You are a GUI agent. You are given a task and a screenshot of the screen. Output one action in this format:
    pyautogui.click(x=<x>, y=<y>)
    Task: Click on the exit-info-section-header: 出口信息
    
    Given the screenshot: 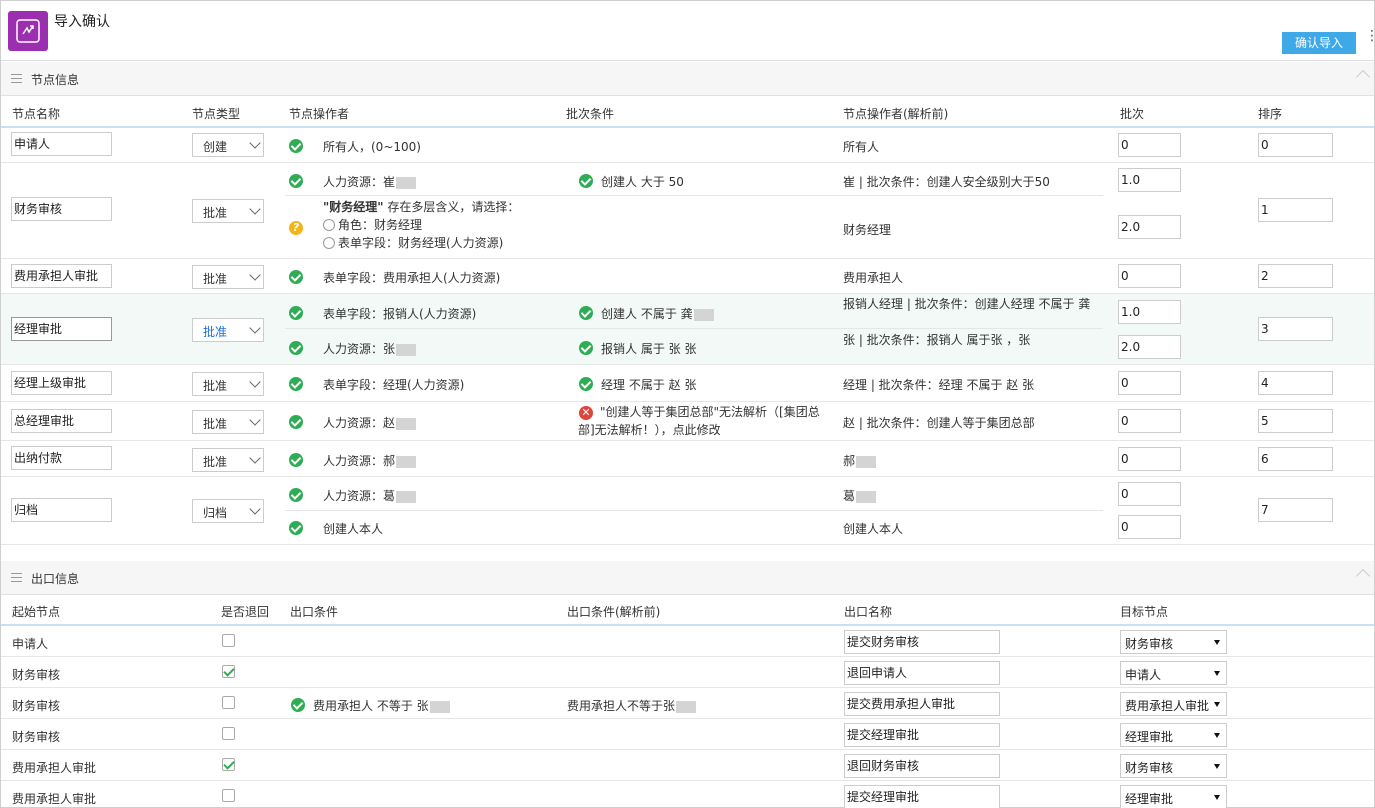 What is the action you would take?
    pyautogui.click(x=687, y=578)
    